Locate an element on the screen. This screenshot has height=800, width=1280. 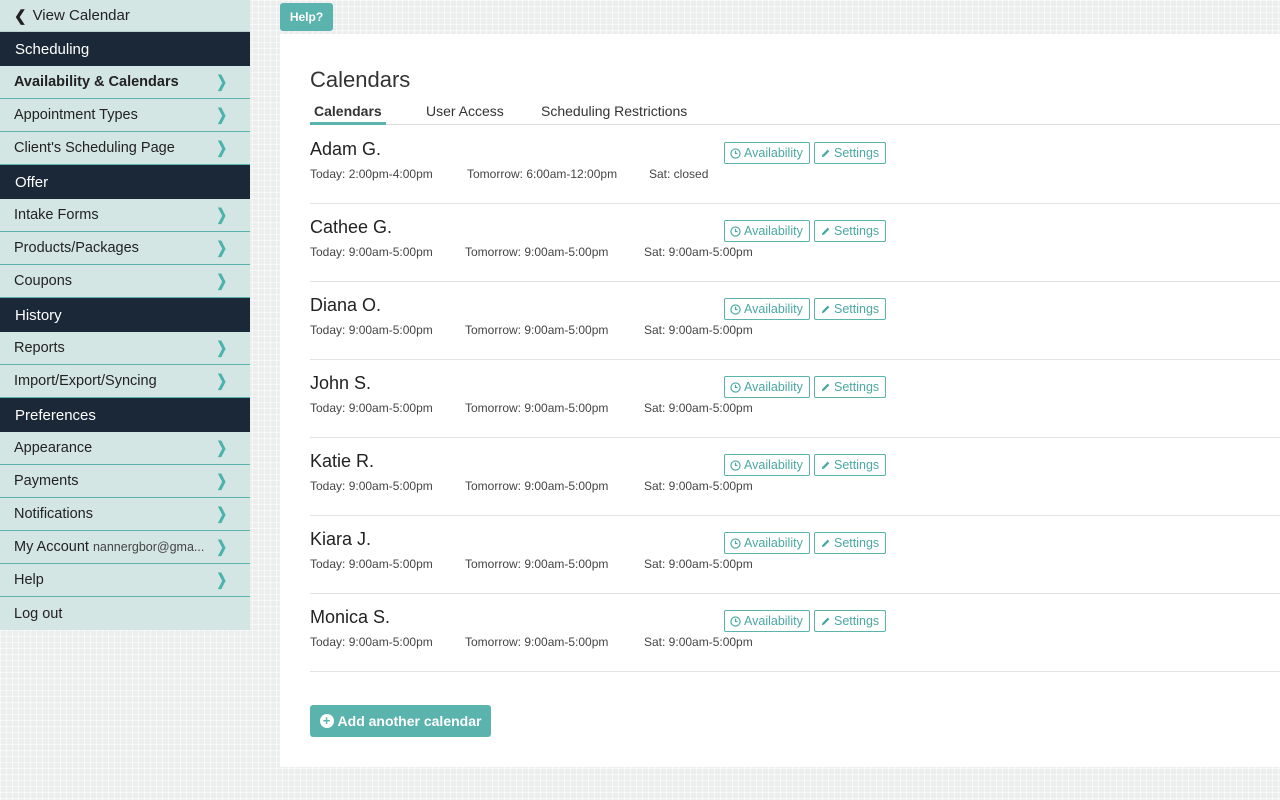
sidebar-item-label-wrap: Reports is located at coordinates (39, 348).